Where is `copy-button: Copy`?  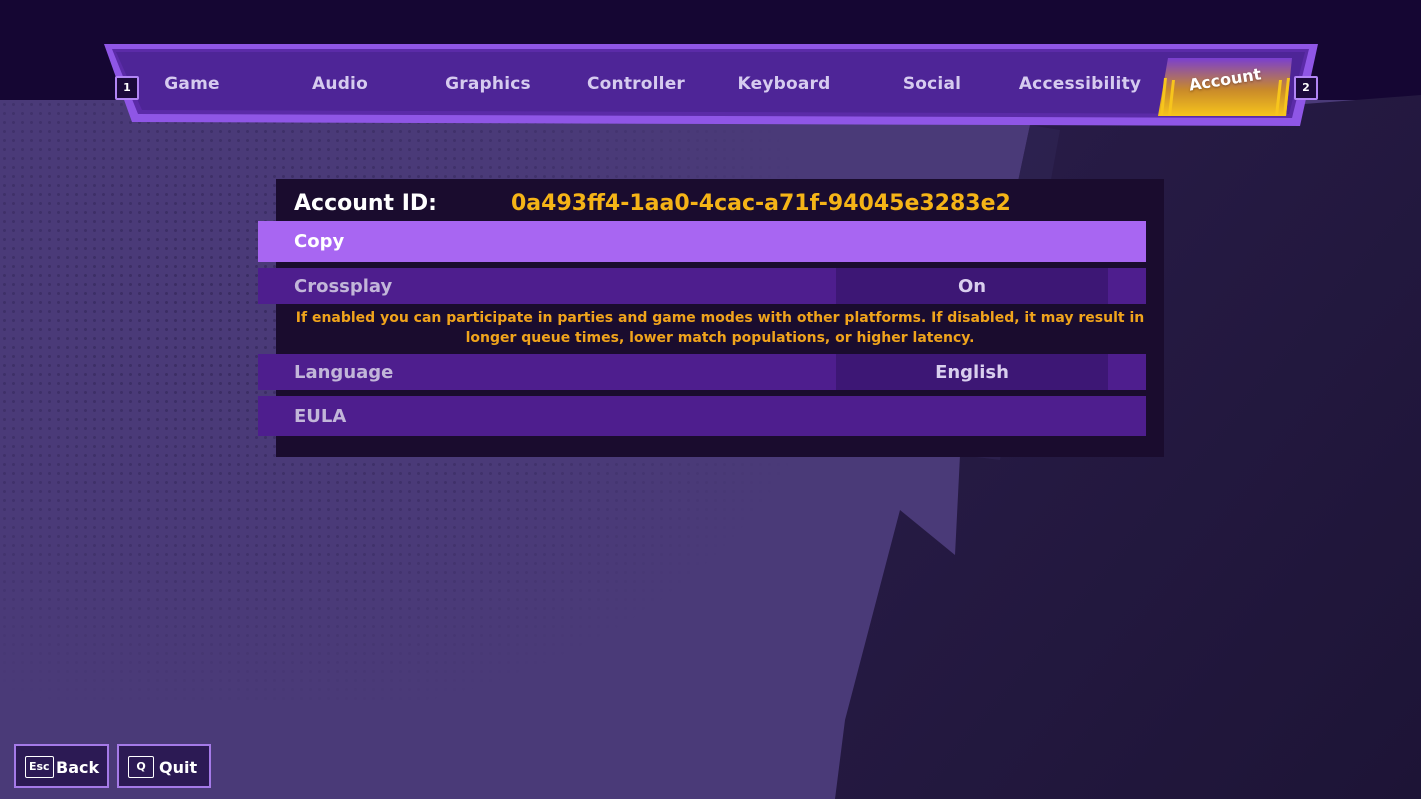
copy-button: Copy is located at coordinates (702, 241).